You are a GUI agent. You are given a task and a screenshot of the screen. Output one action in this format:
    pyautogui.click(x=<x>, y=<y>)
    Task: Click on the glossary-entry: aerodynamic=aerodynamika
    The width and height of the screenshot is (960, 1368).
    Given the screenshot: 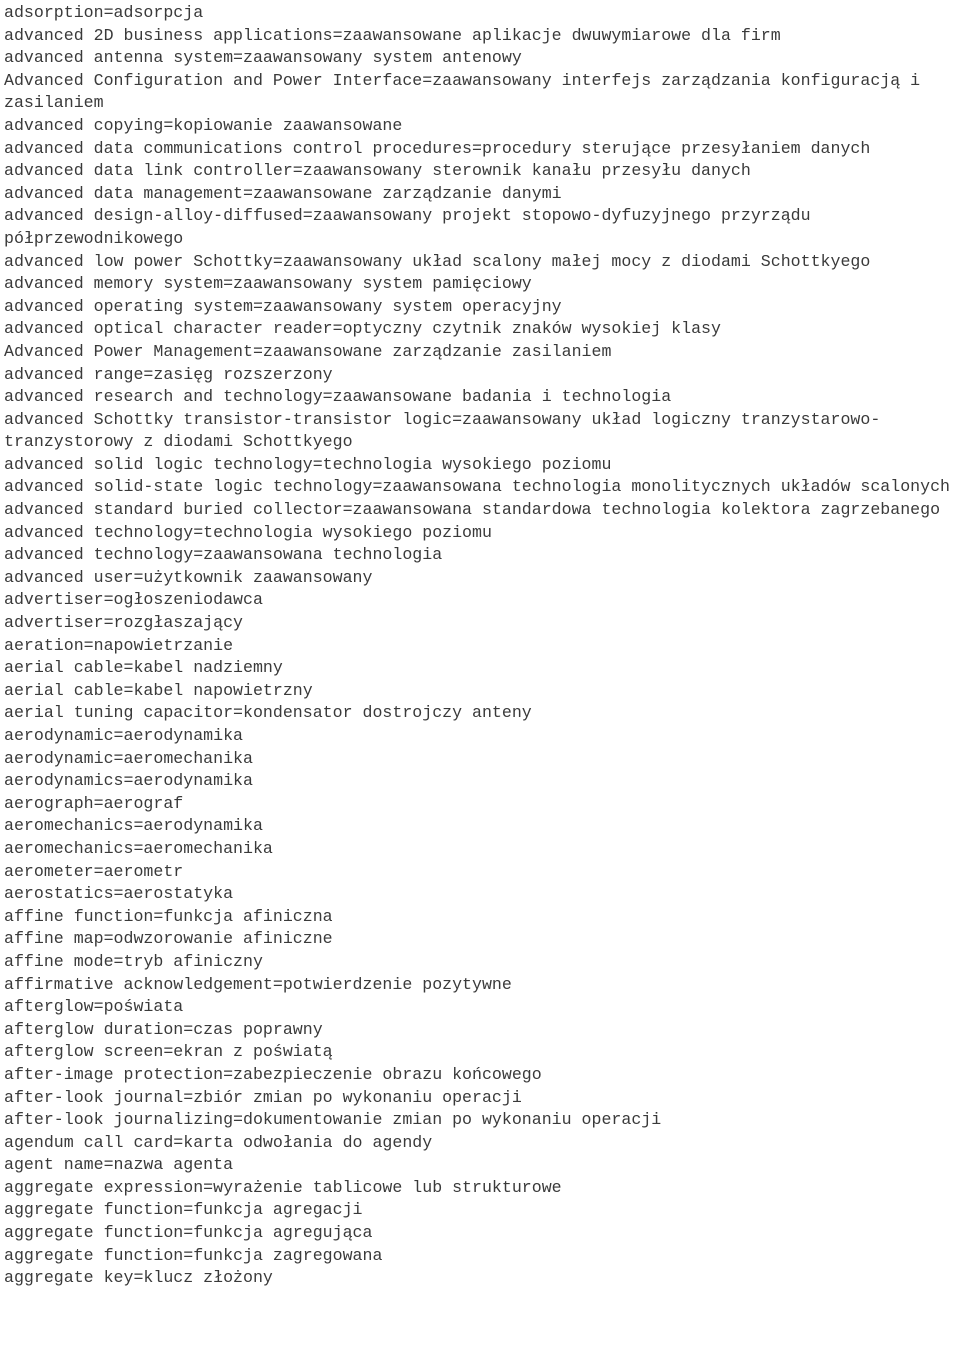 What is the action you would take?
    pyautogui.click(x=123, y=735)
    